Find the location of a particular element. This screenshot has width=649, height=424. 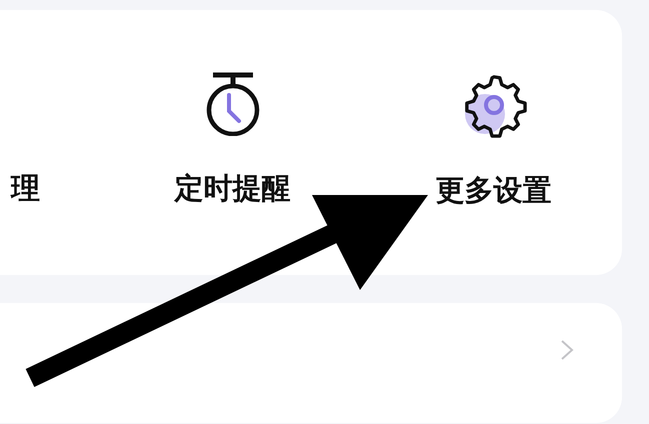

chevron-right-icon is located at coordinates (567, 350).